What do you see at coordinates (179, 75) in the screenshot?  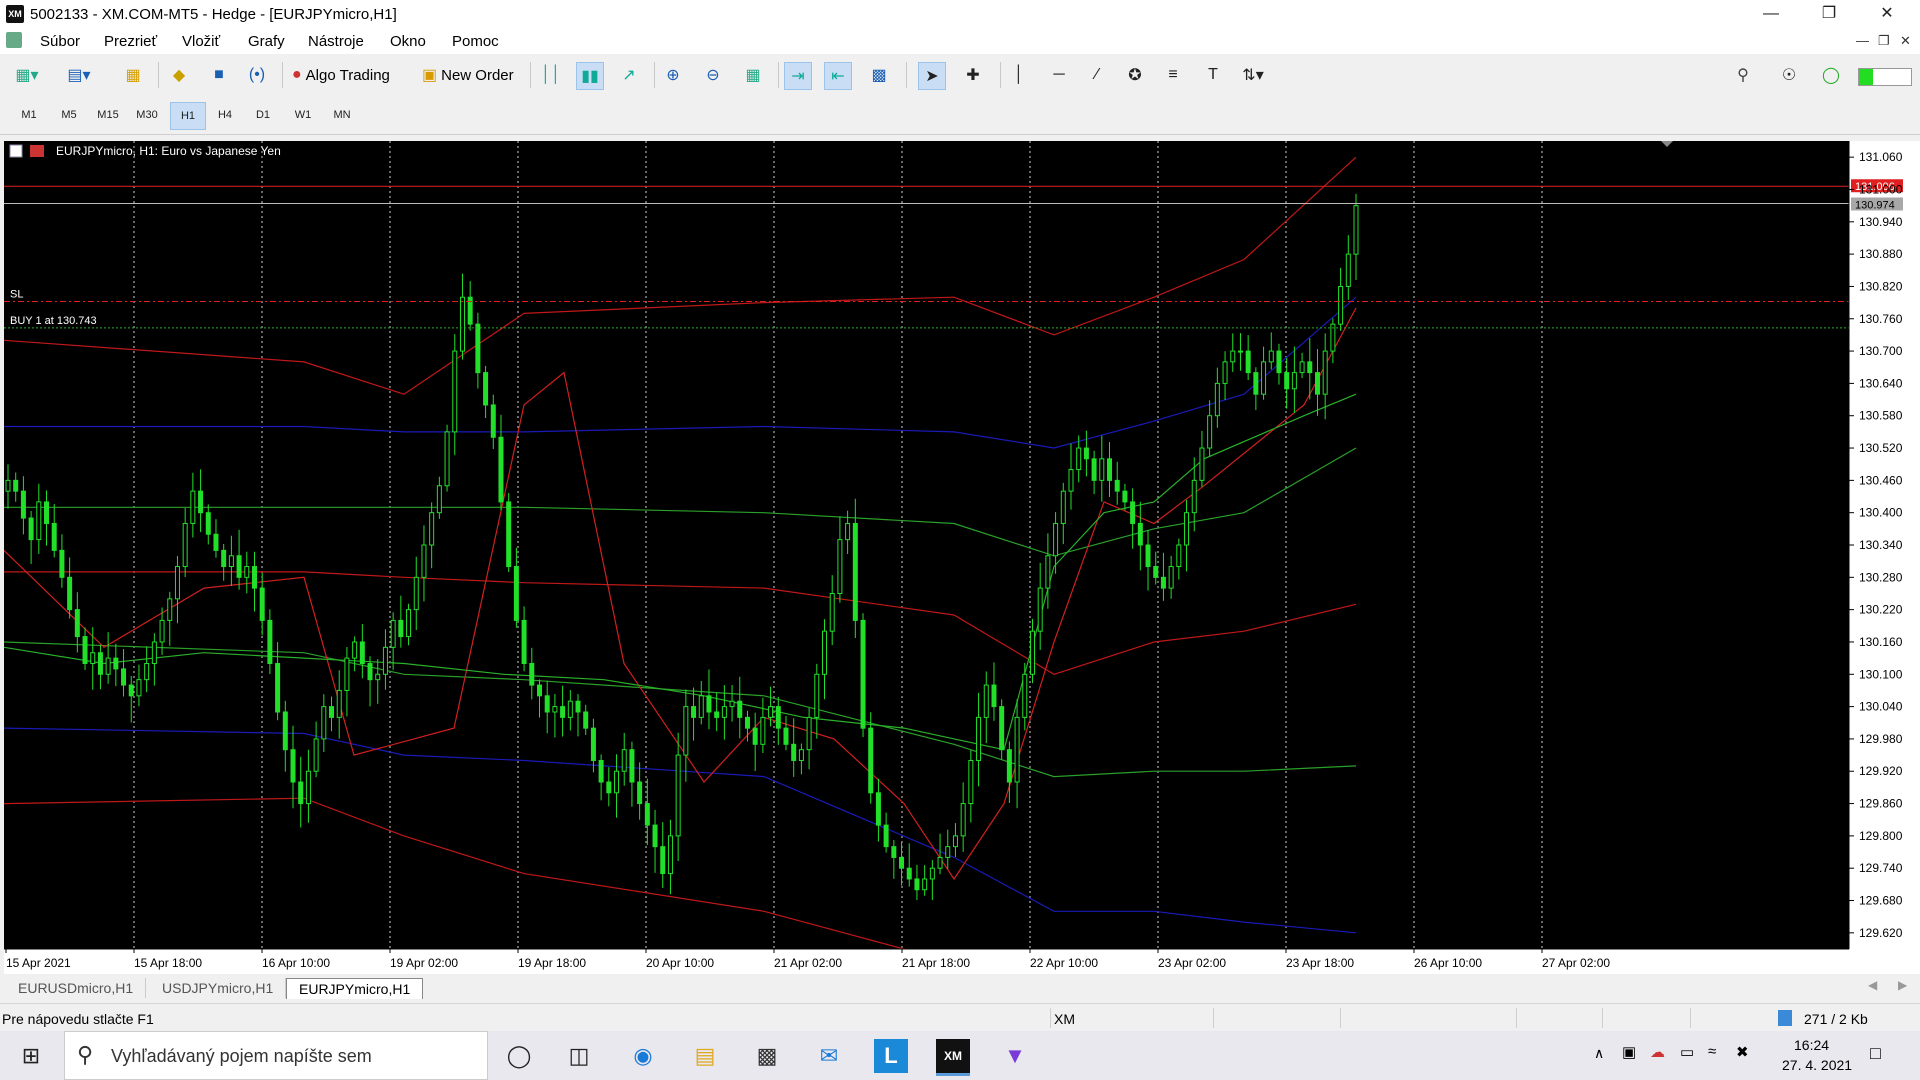 I see `data-window-icon: ◆` at bounding box center [179, 75].